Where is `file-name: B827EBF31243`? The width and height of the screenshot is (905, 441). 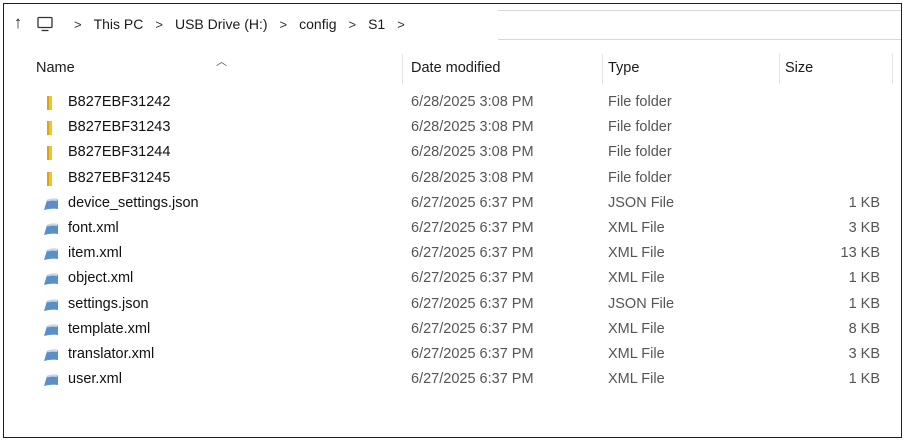 file-name: B827EBF31243 is located at coordinates (119, 127).